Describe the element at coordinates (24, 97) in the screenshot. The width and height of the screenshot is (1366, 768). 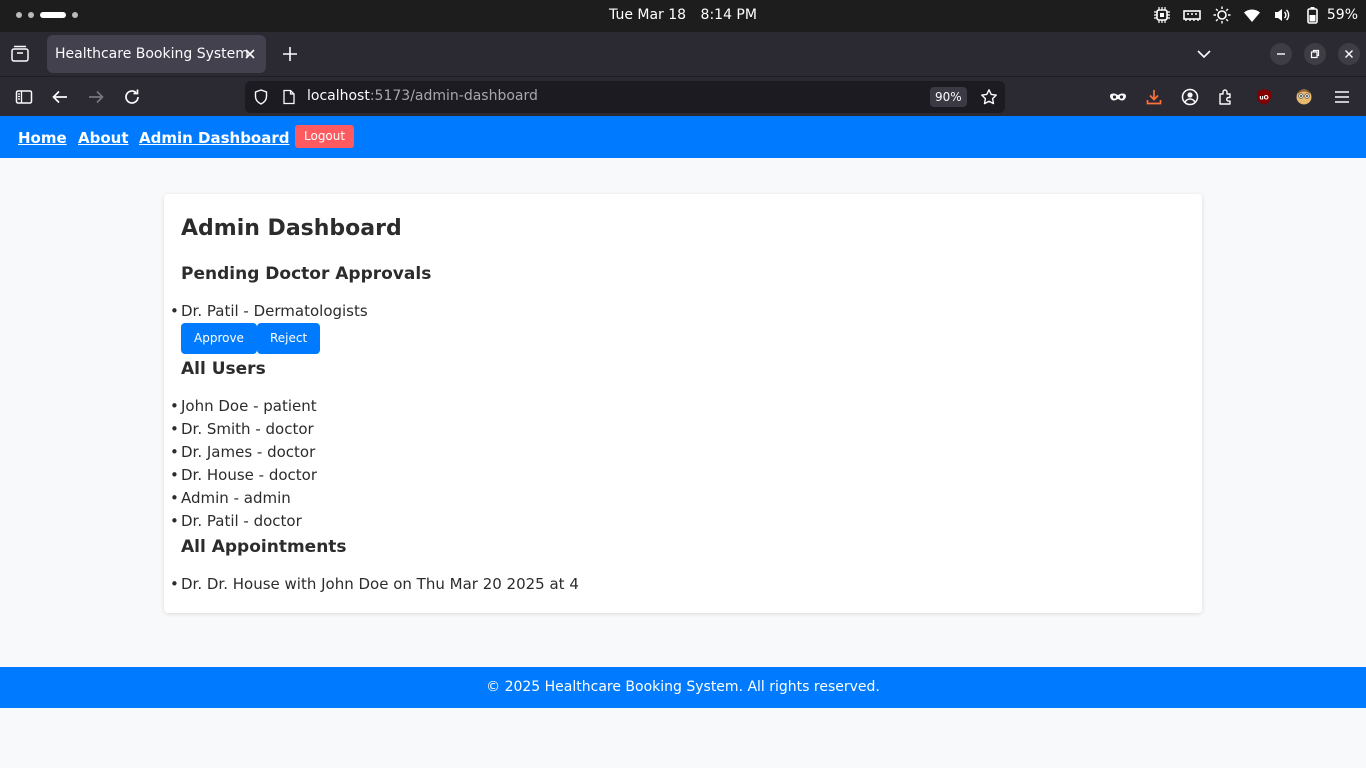
I see `sidebar-toggle-icon` at that location.